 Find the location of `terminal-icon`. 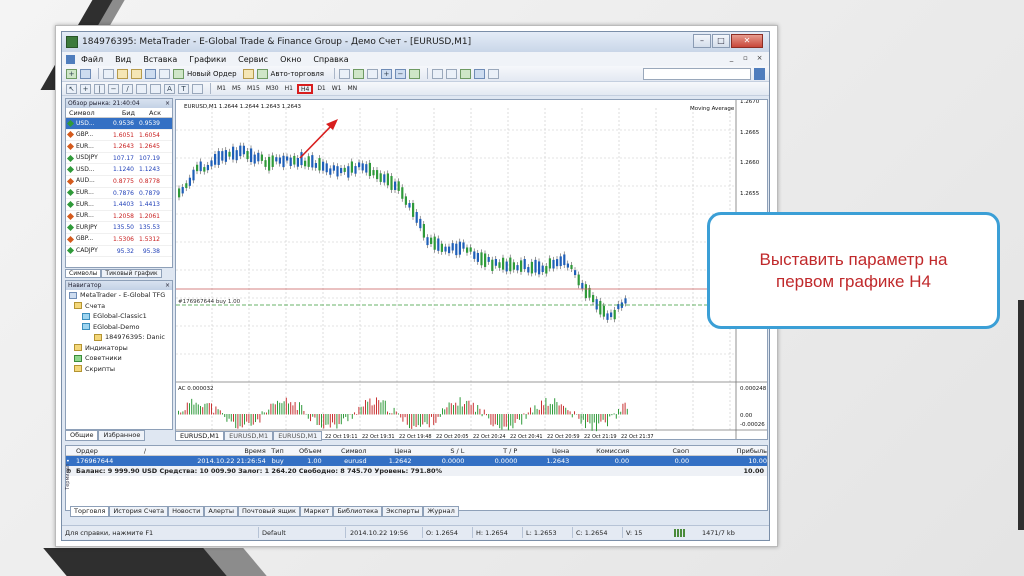

terminal-icon is located at coordinates (150, 73).